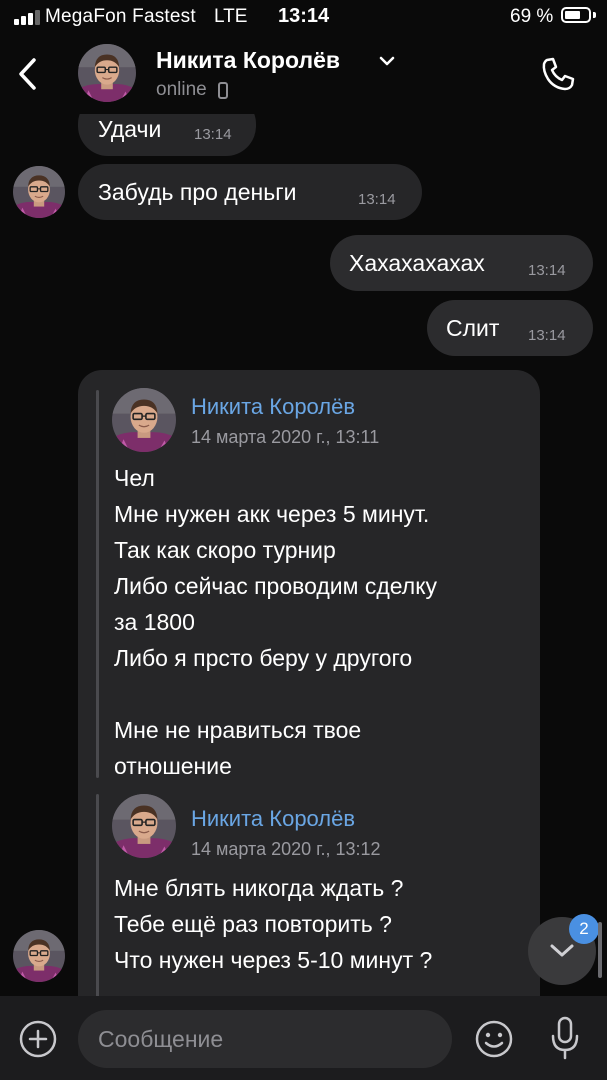 The height and width of the screenshot is (1080, 607). What do you see at coordinates (572, 15) in the screenshot?
I see `battery-level` at bounding box center [572, 15].